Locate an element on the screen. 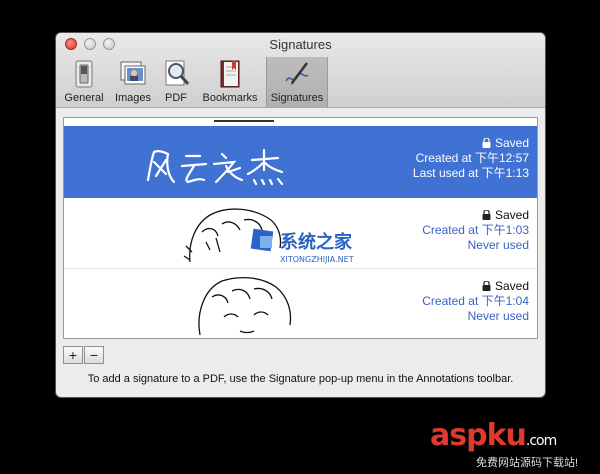 The height and width of the screenshot is (474, 600). pen-signature-icon is located at coordinates (297, 73).